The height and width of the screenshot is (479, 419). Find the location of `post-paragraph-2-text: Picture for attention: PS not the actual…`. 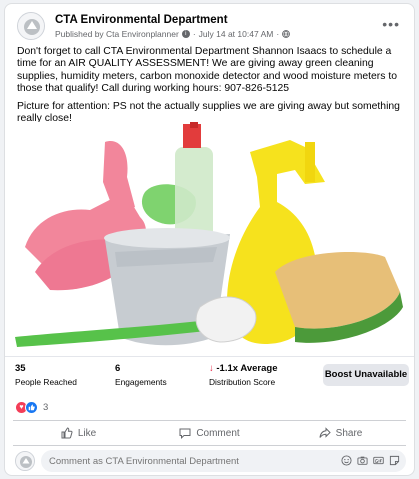

post-paragraph-2-text: Picture for attention: PS not the actual… is located at coordinates (208, 112).